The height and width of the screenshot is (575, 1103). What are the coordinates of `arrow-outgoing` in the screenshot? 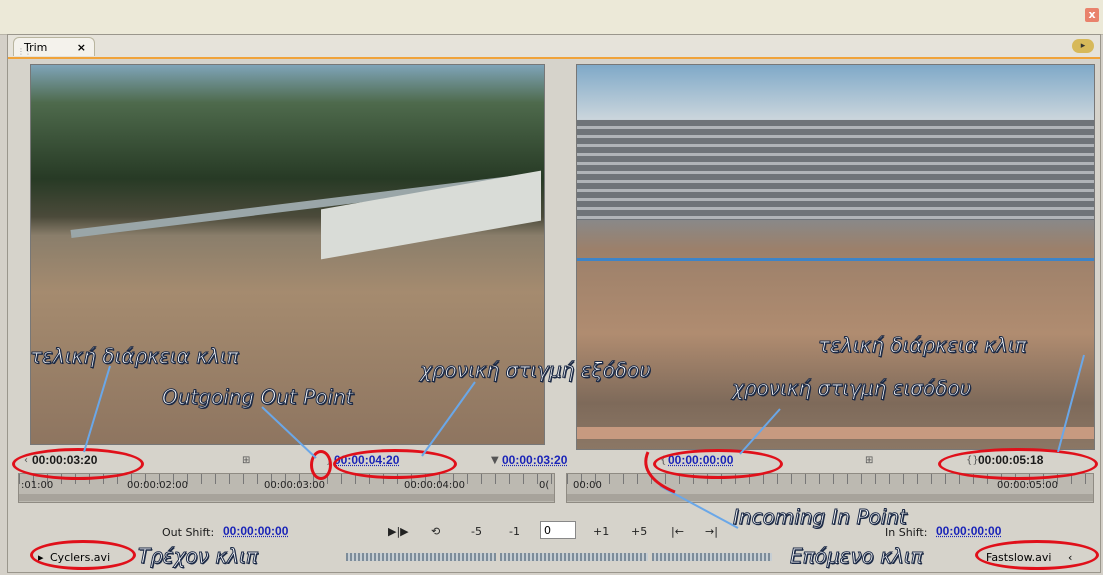 It's located at (289, 432).